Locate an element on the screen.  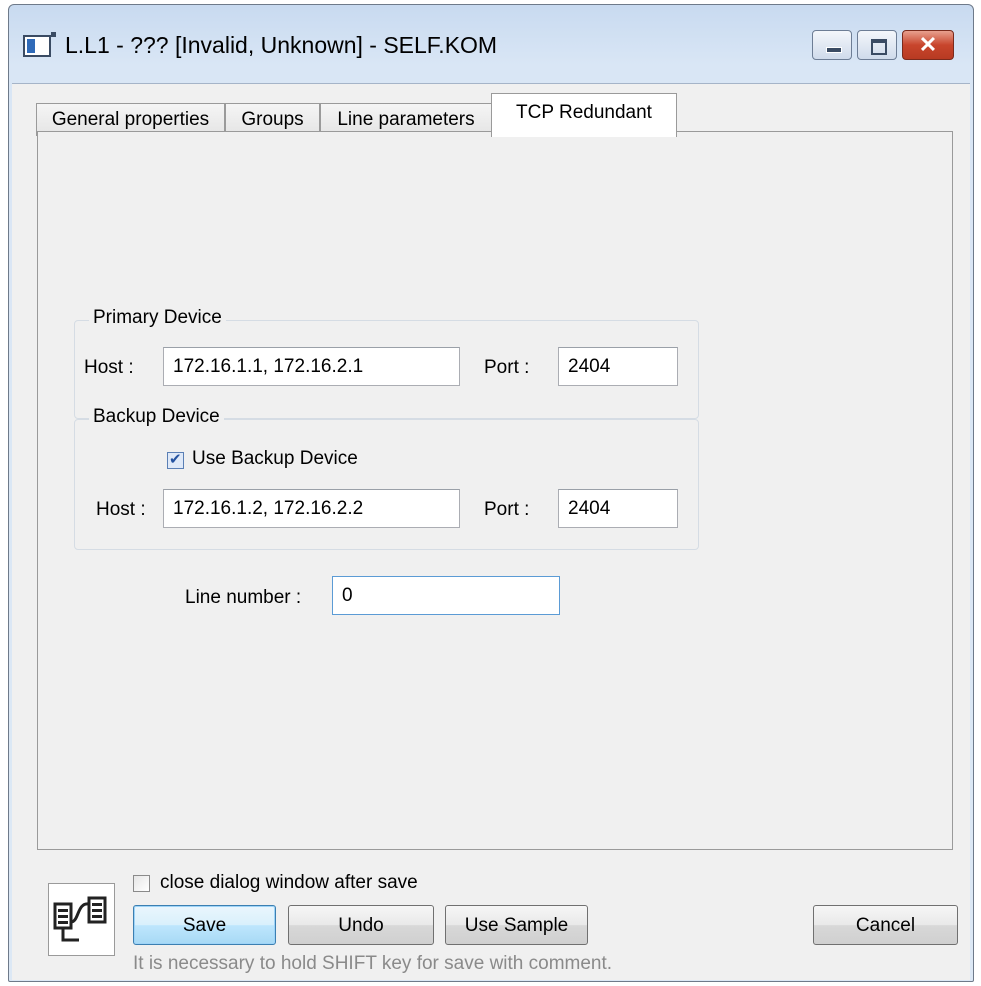
close-after-save-label: close dialog window after save is located at coordinates (289, 883).